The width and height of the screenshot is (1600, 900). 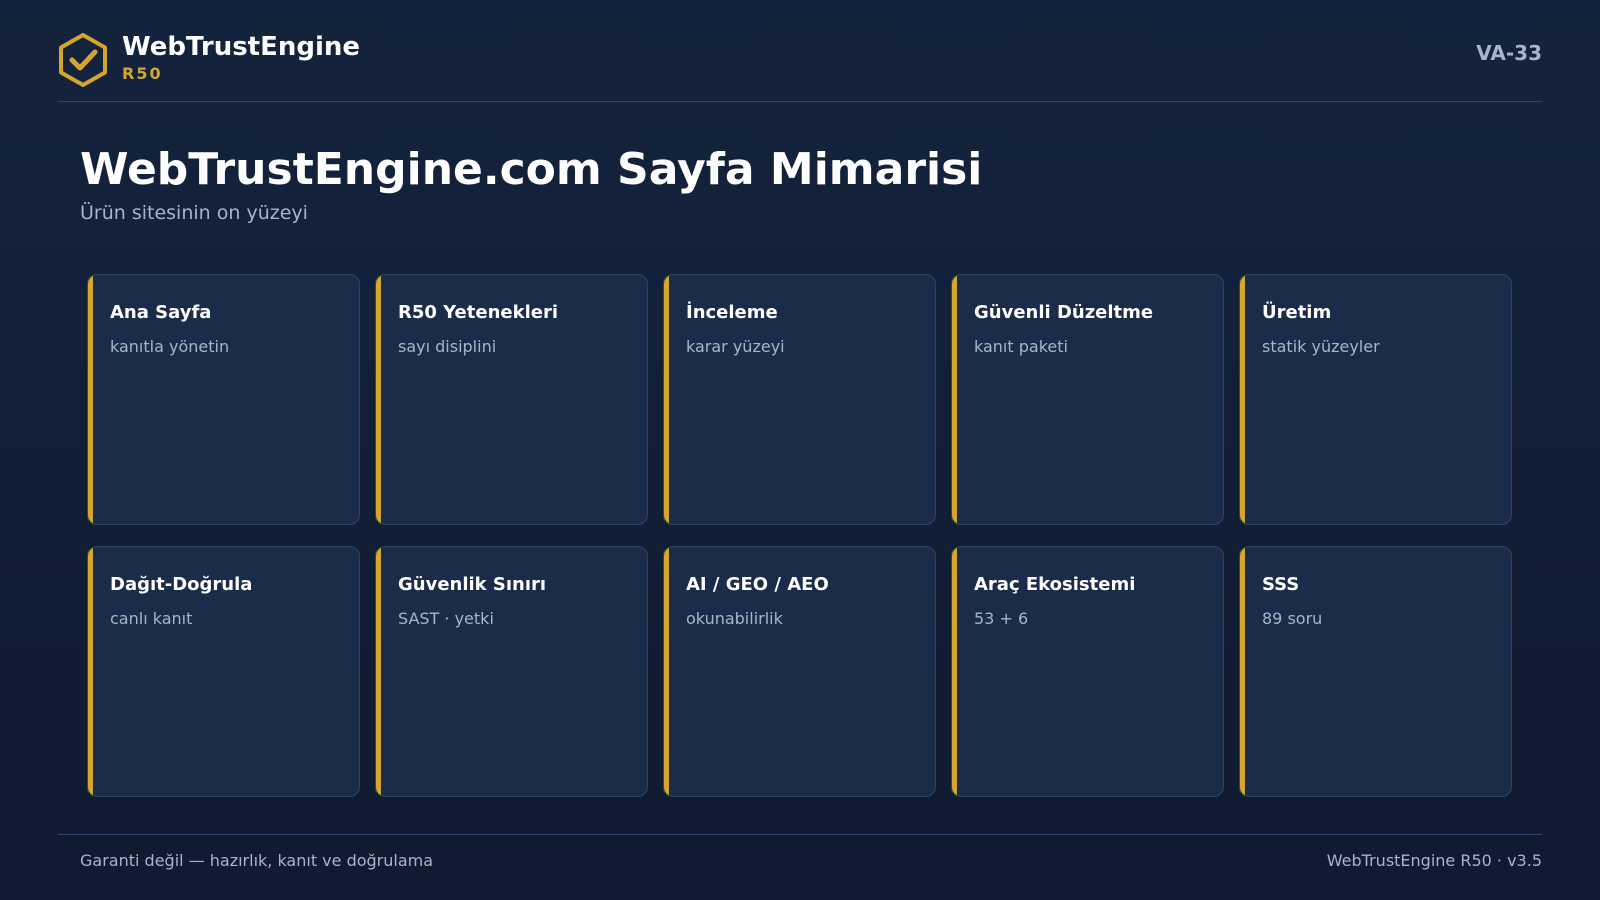 I want to click on card-ana-sayfa: Ana Sayfa kanıtla yönetin, so click(x=223, y=399).